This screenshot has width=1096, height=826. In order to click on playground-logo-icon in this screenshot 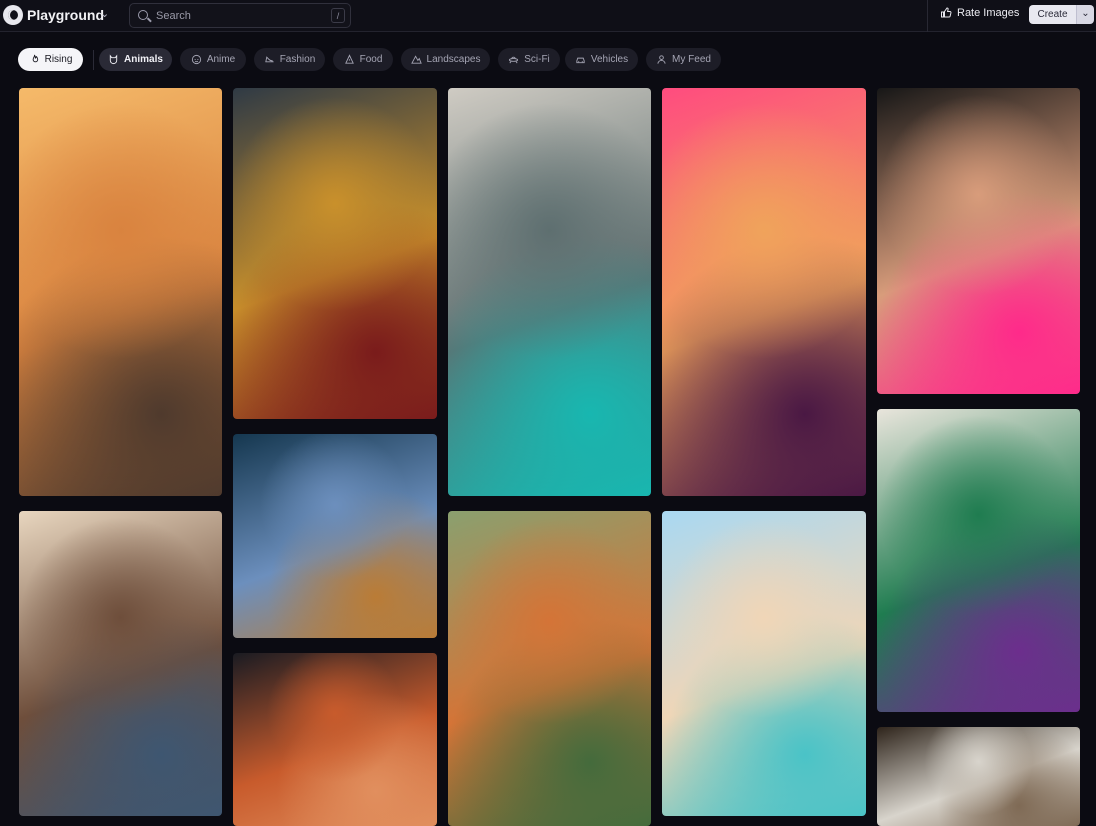, I will do `click(13, 15)`.